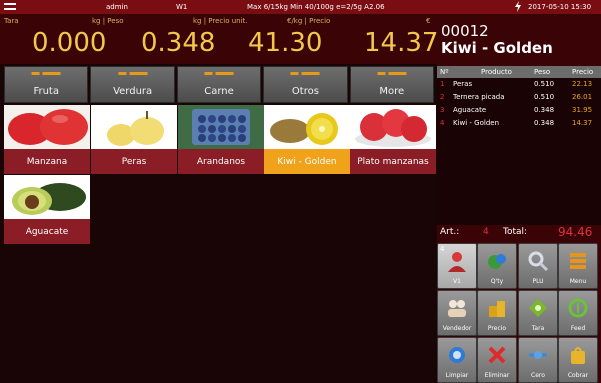  Describe the element at coordinates (132, 84) in the screenshot. I see `tab-verdura: Verdura` at that location.